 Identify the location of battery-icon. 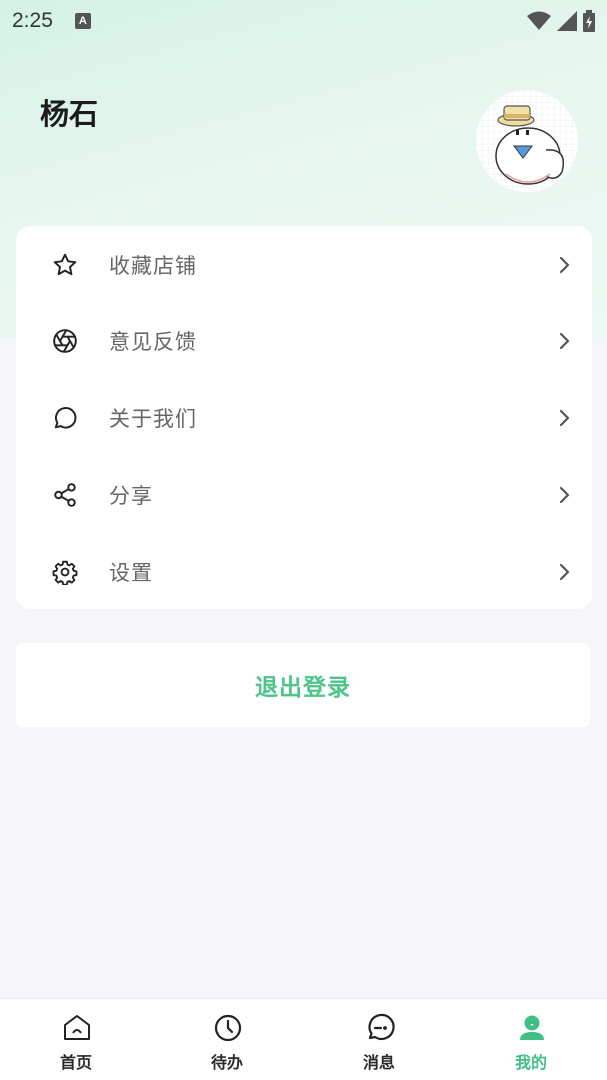
(589, 21).